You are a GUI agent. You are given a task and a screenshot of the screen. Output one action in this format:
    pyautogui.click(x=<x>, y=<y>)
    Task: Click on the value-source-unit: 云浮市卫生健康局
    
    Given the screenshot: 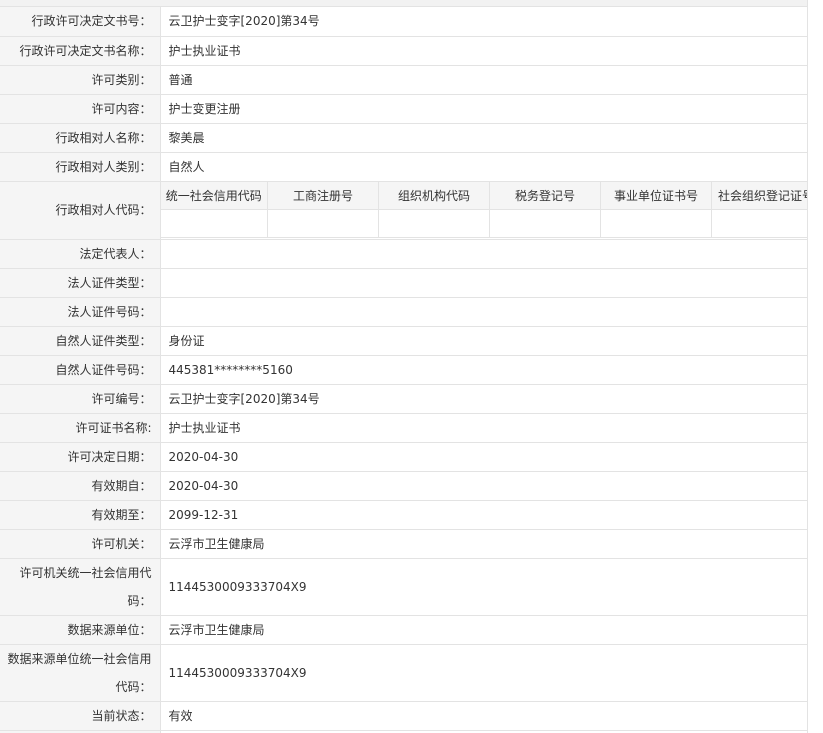 What is the action you would take?
    pyautogui.click(x=483, y=630)
    